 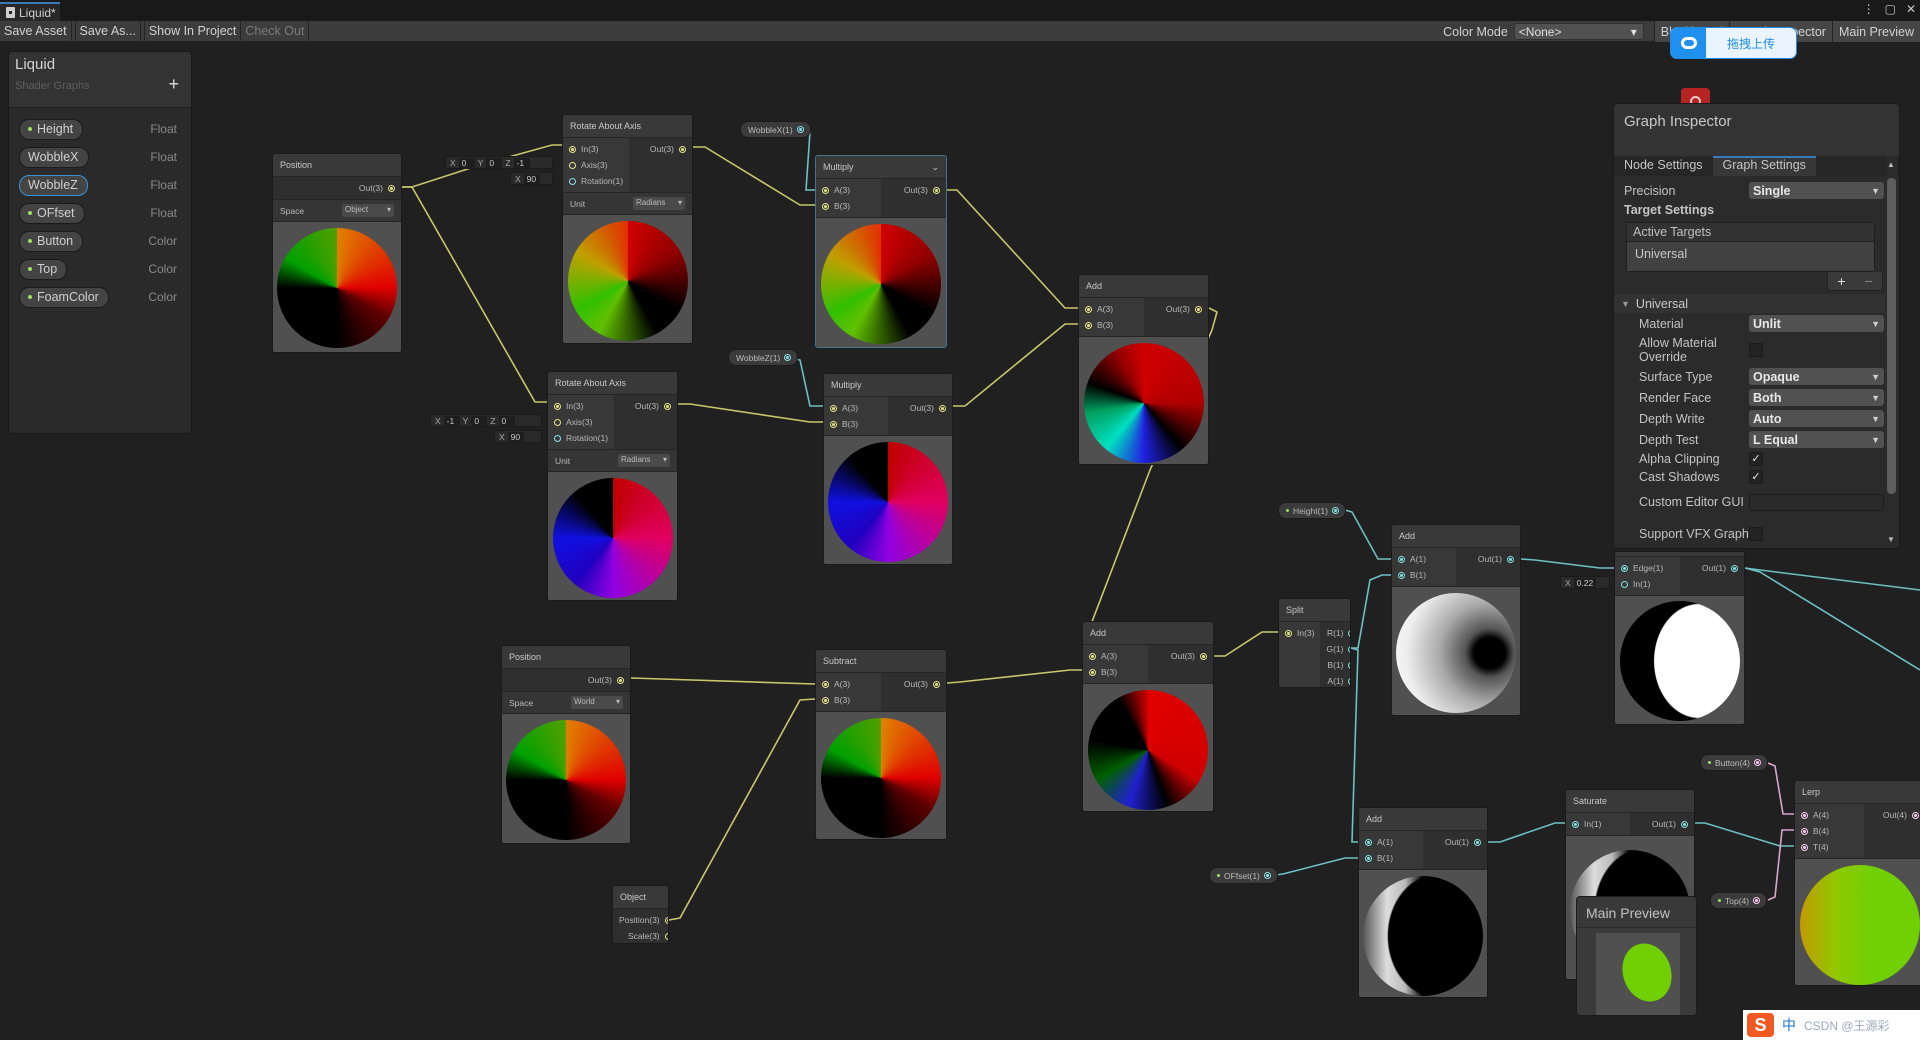 What do you see at coordinates (1585, 582) in the screenshot?
I see `in-x-value: 0.22` at bounding box center [1585, 582].